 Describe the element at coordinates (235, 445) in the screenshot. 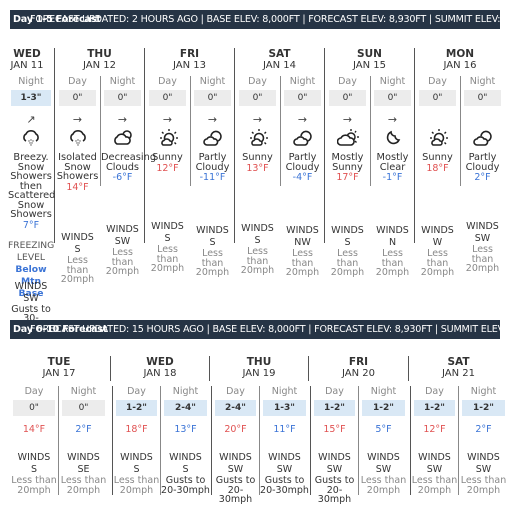

I see `forecast-period: Day 2-4" 20°F WINDS SW Gusts to 20-30mph` at that location.